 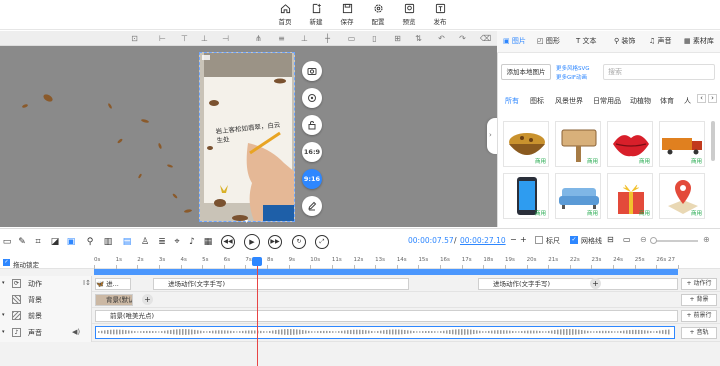 What do you see at coordinates (687, 101) in the screenshot?
I see `category-people: 人` at bounding box center [687, 101].